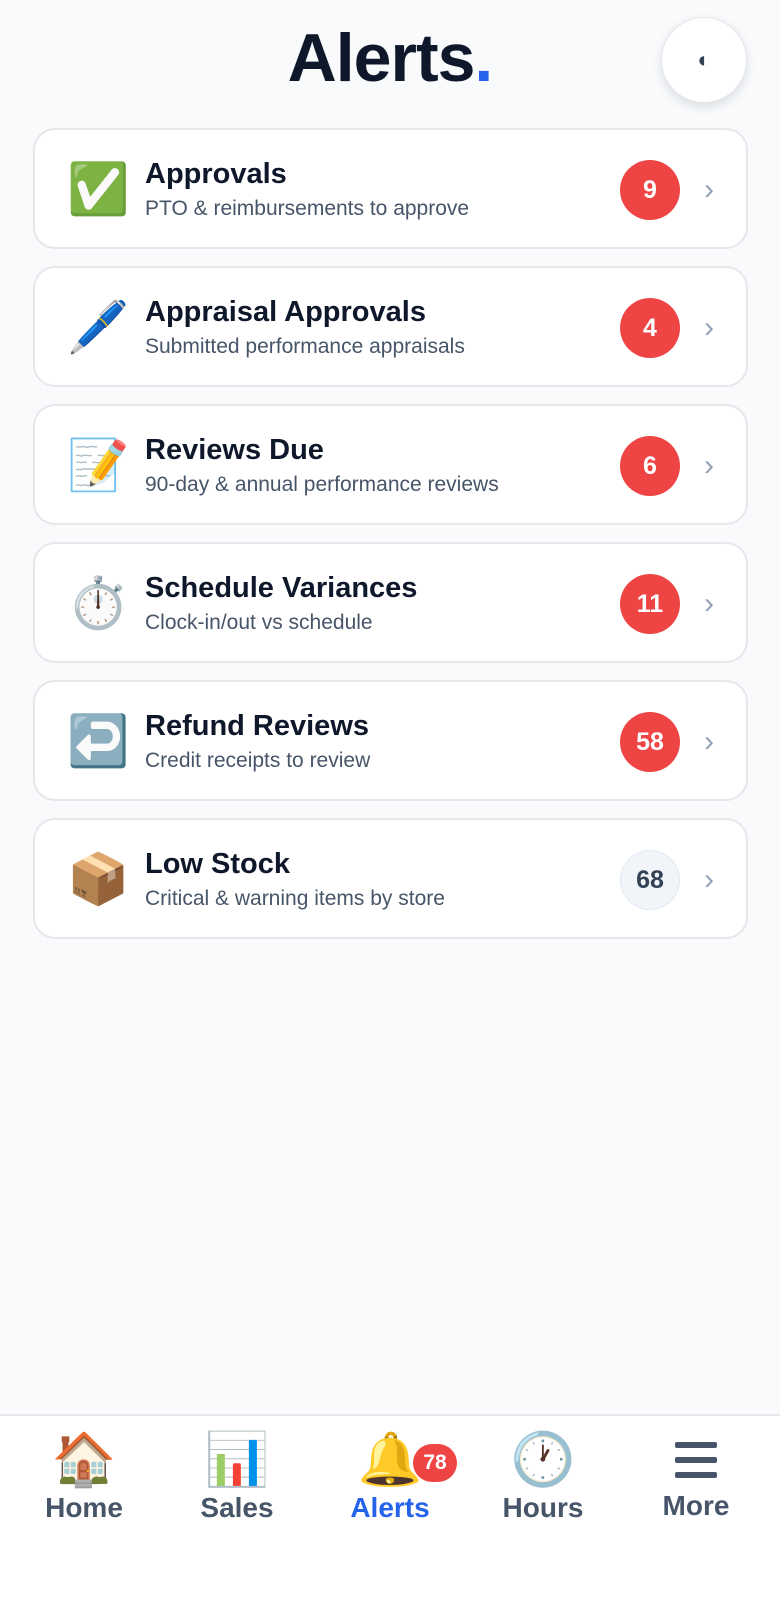 This screenshot has width=780, height=1600. Describe the element at coordinates (259, 622) in the screenshot. I see `alert-subtitle: Clock-in/out vs schedule` at that location.